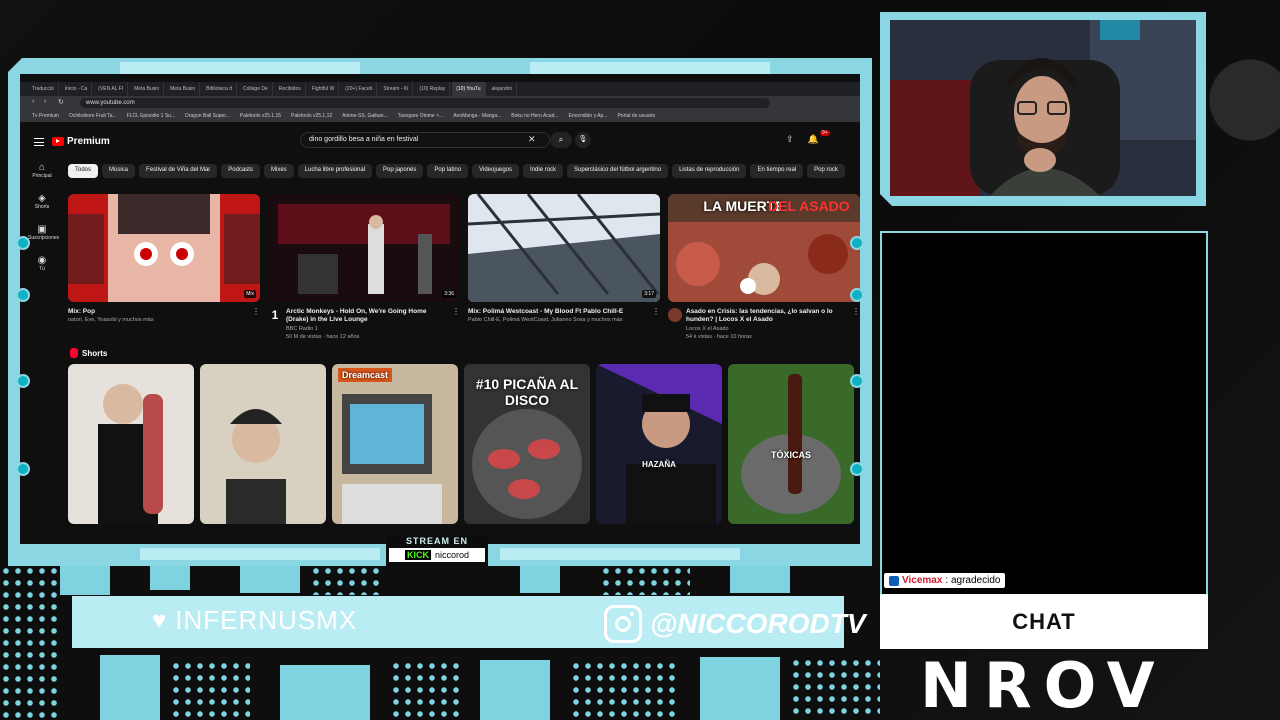 The image size is (1280, 720). Describe the element at coordinates (527, 444) in the screenshot. I see `short-card: #10 PICAÑA AL DISCO` at that location.